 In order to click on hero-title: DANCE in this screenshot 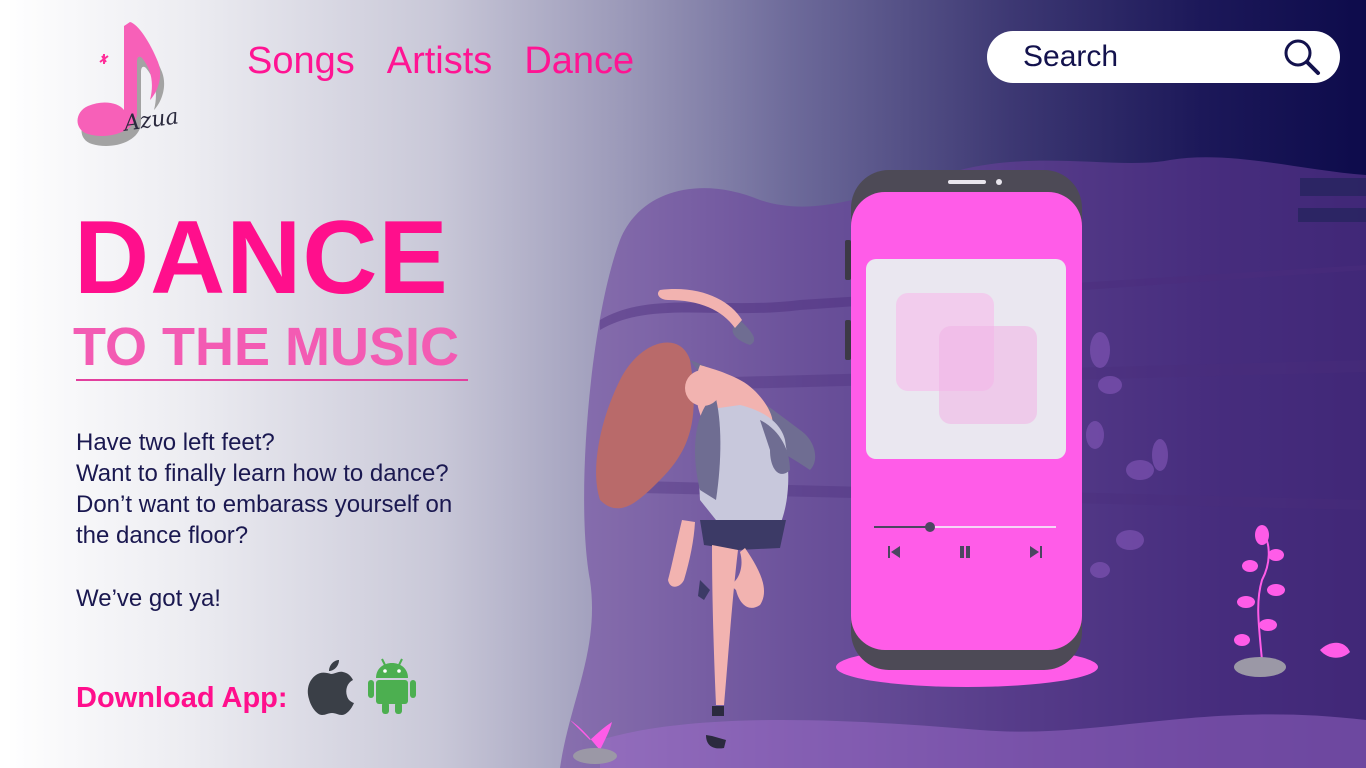, I will do `click(261, 258)`.